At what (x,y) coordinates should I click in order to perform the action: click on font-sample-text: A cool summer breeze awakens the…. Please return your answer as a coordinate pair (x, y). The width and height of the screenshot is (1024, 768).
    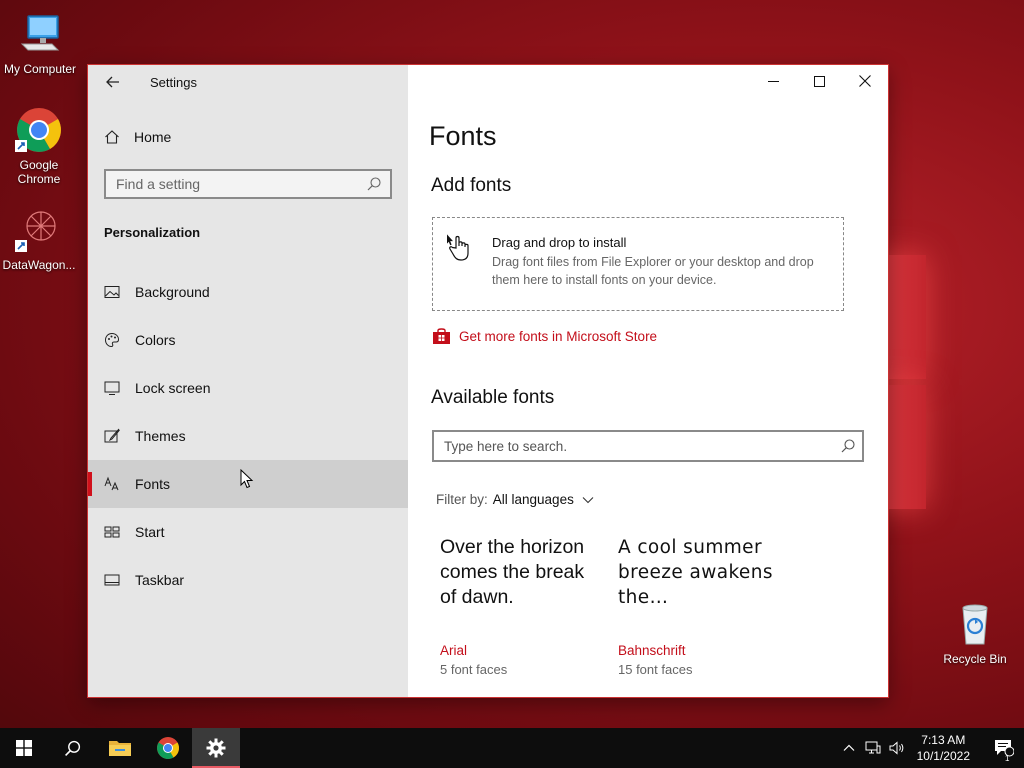
    Looking at the image, I should click on (695, 572).